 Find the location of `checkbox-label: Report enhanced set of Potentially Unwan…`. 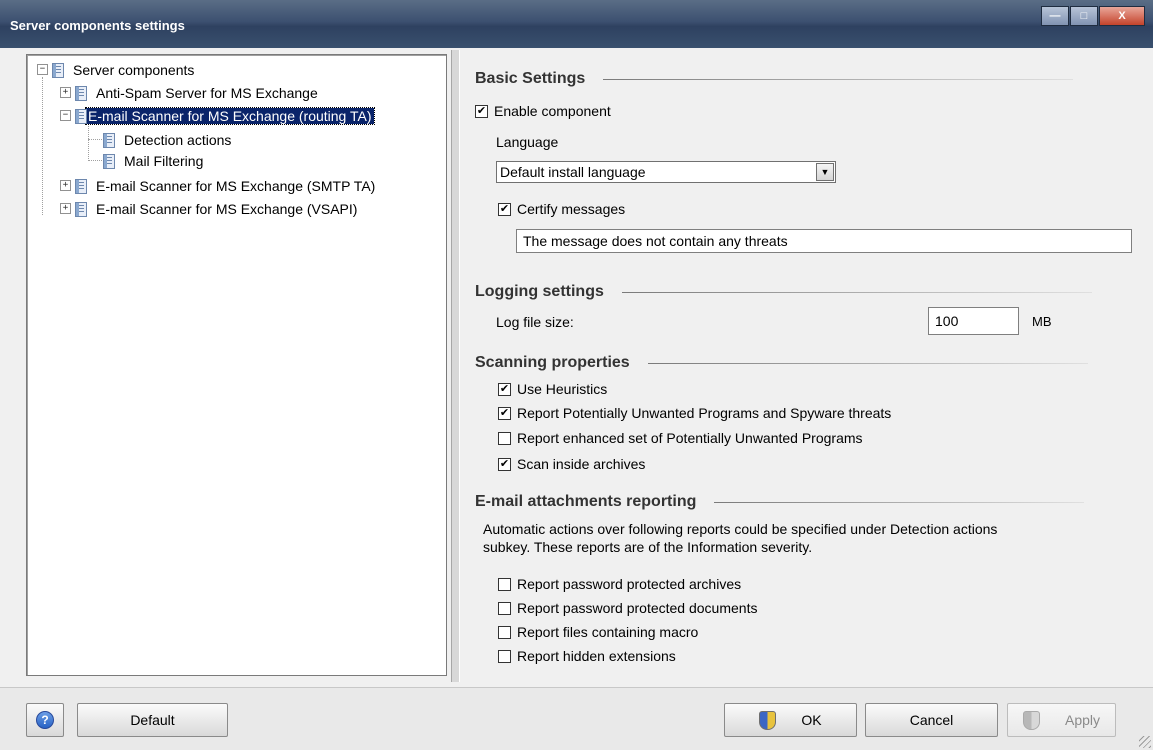

checkbox-label: Report enhanced set of Potentially Unwan… is located at coordinates (690, 438).